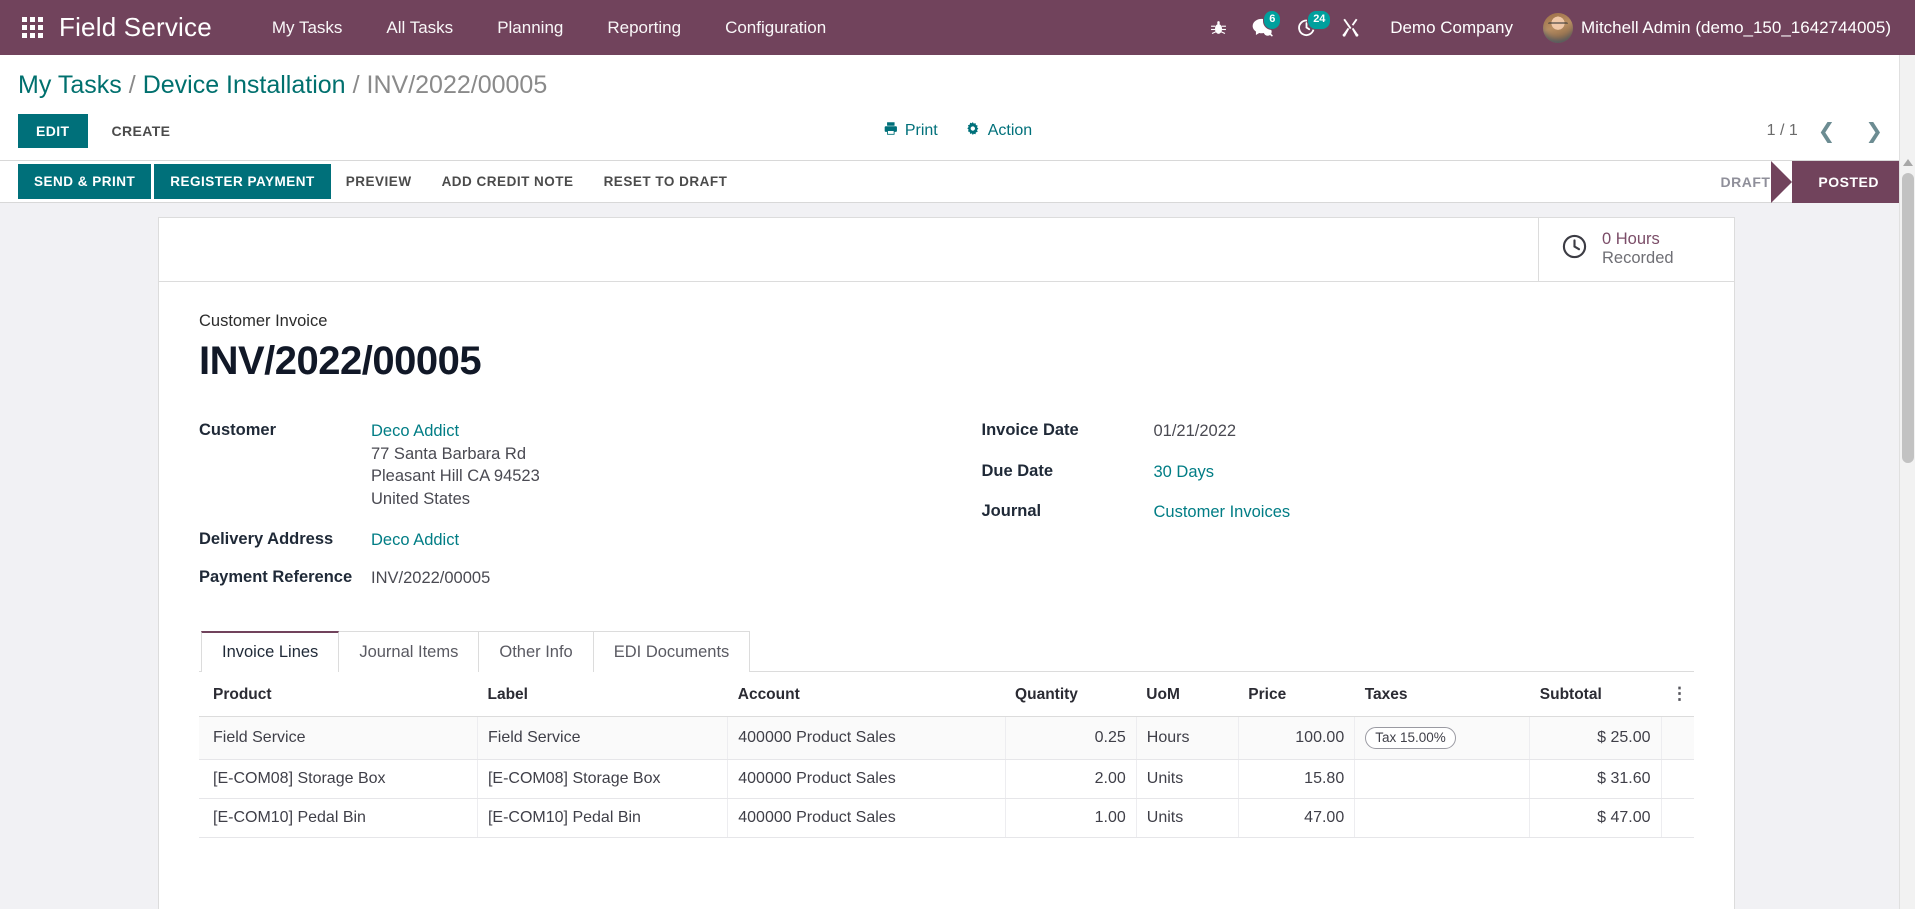 This screenshot has height=909, width=1915. I want to click on add-credit-note-button: ADD CREDIT NOTE, so click(508, 181).